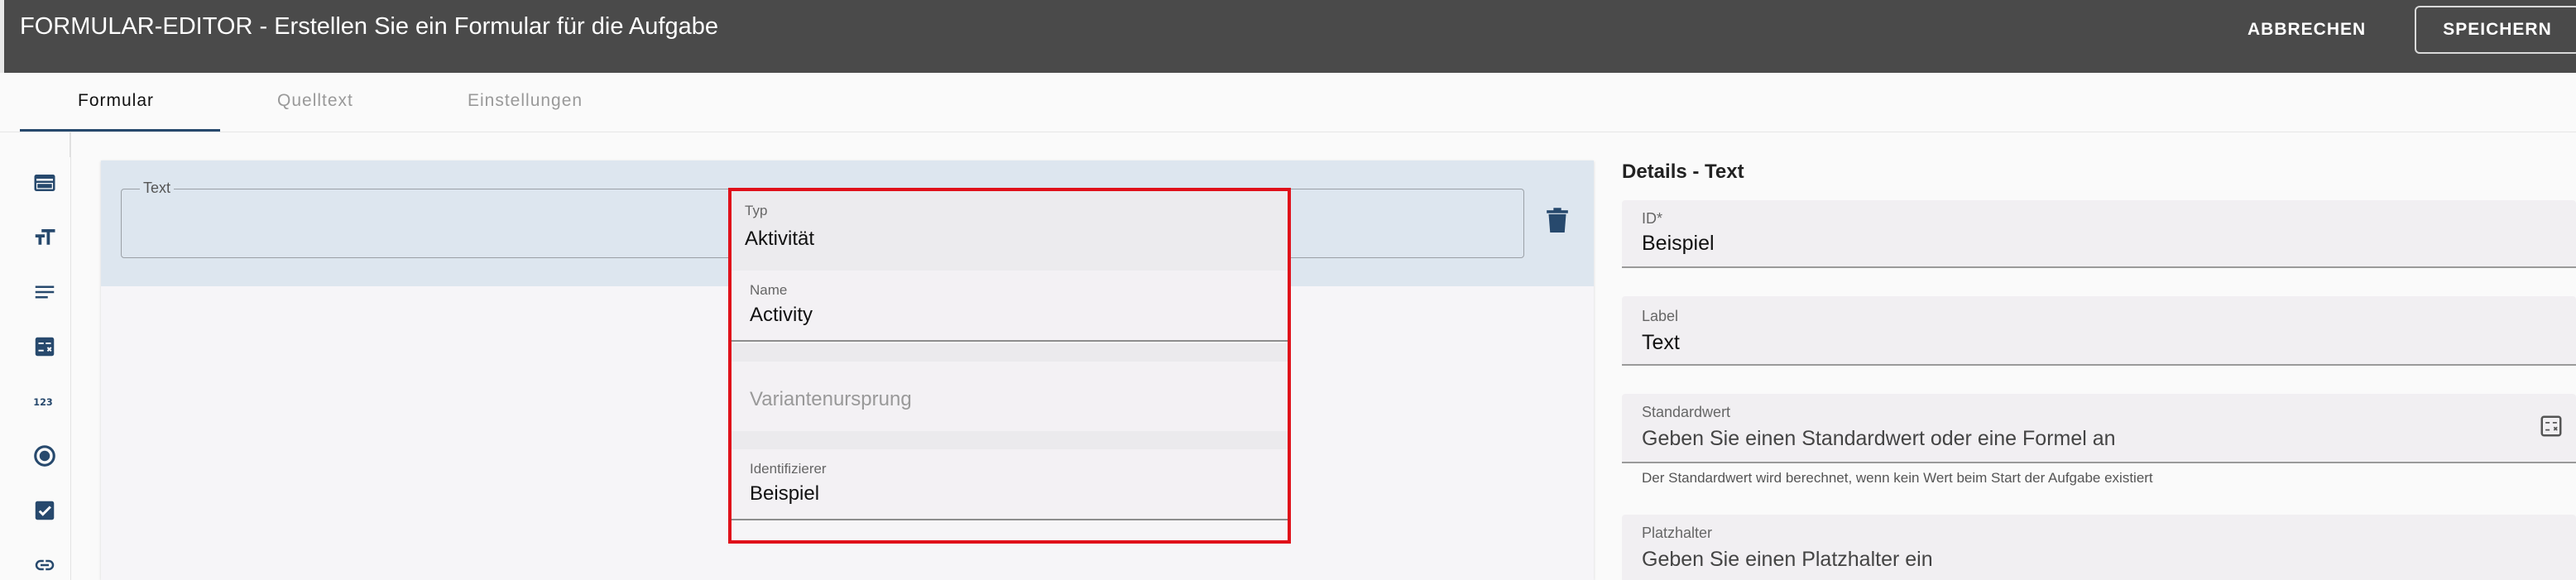 The height and width of the screenshot is (580, 2576). Describe the element at coordinates (45, 183) in the screenshot. I see `card-icon` at that location.